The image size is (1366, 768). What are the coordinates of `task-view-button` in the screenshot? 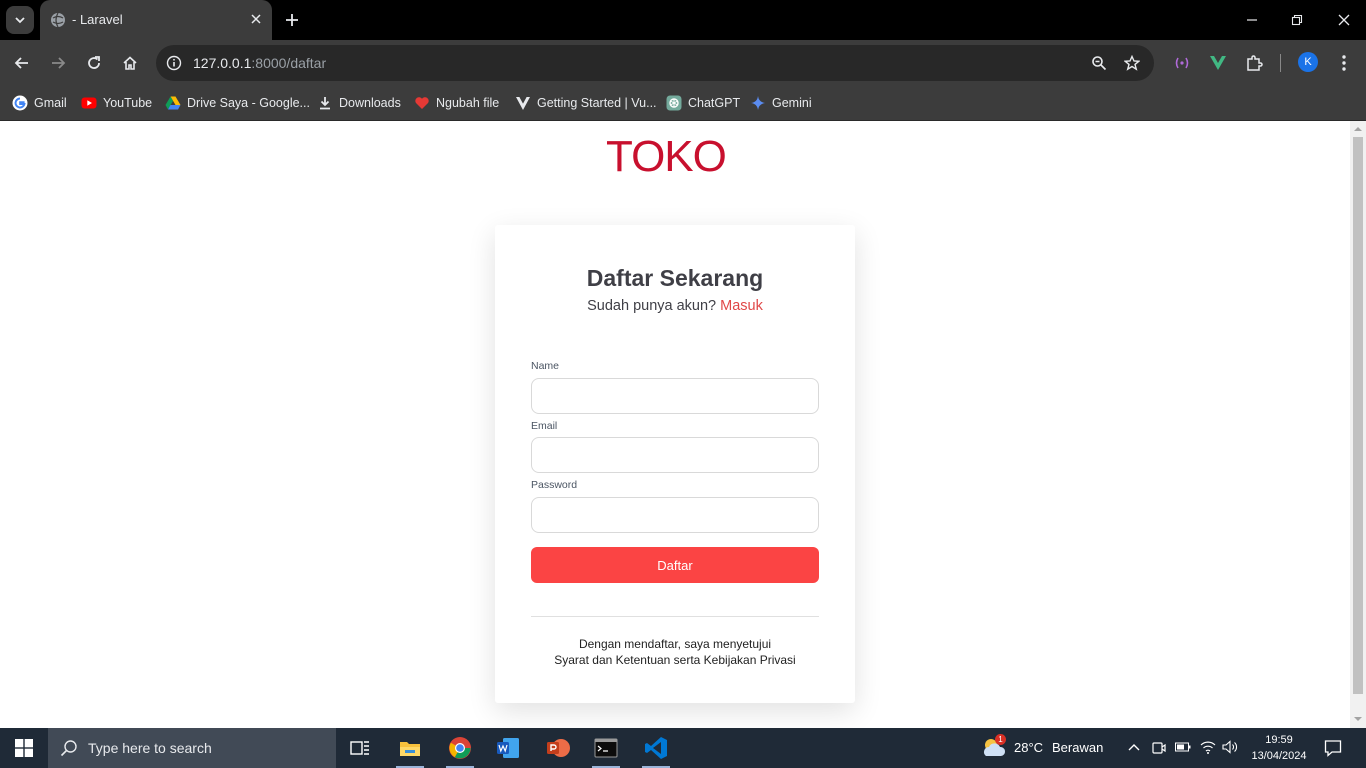 It's located at (360, 748).